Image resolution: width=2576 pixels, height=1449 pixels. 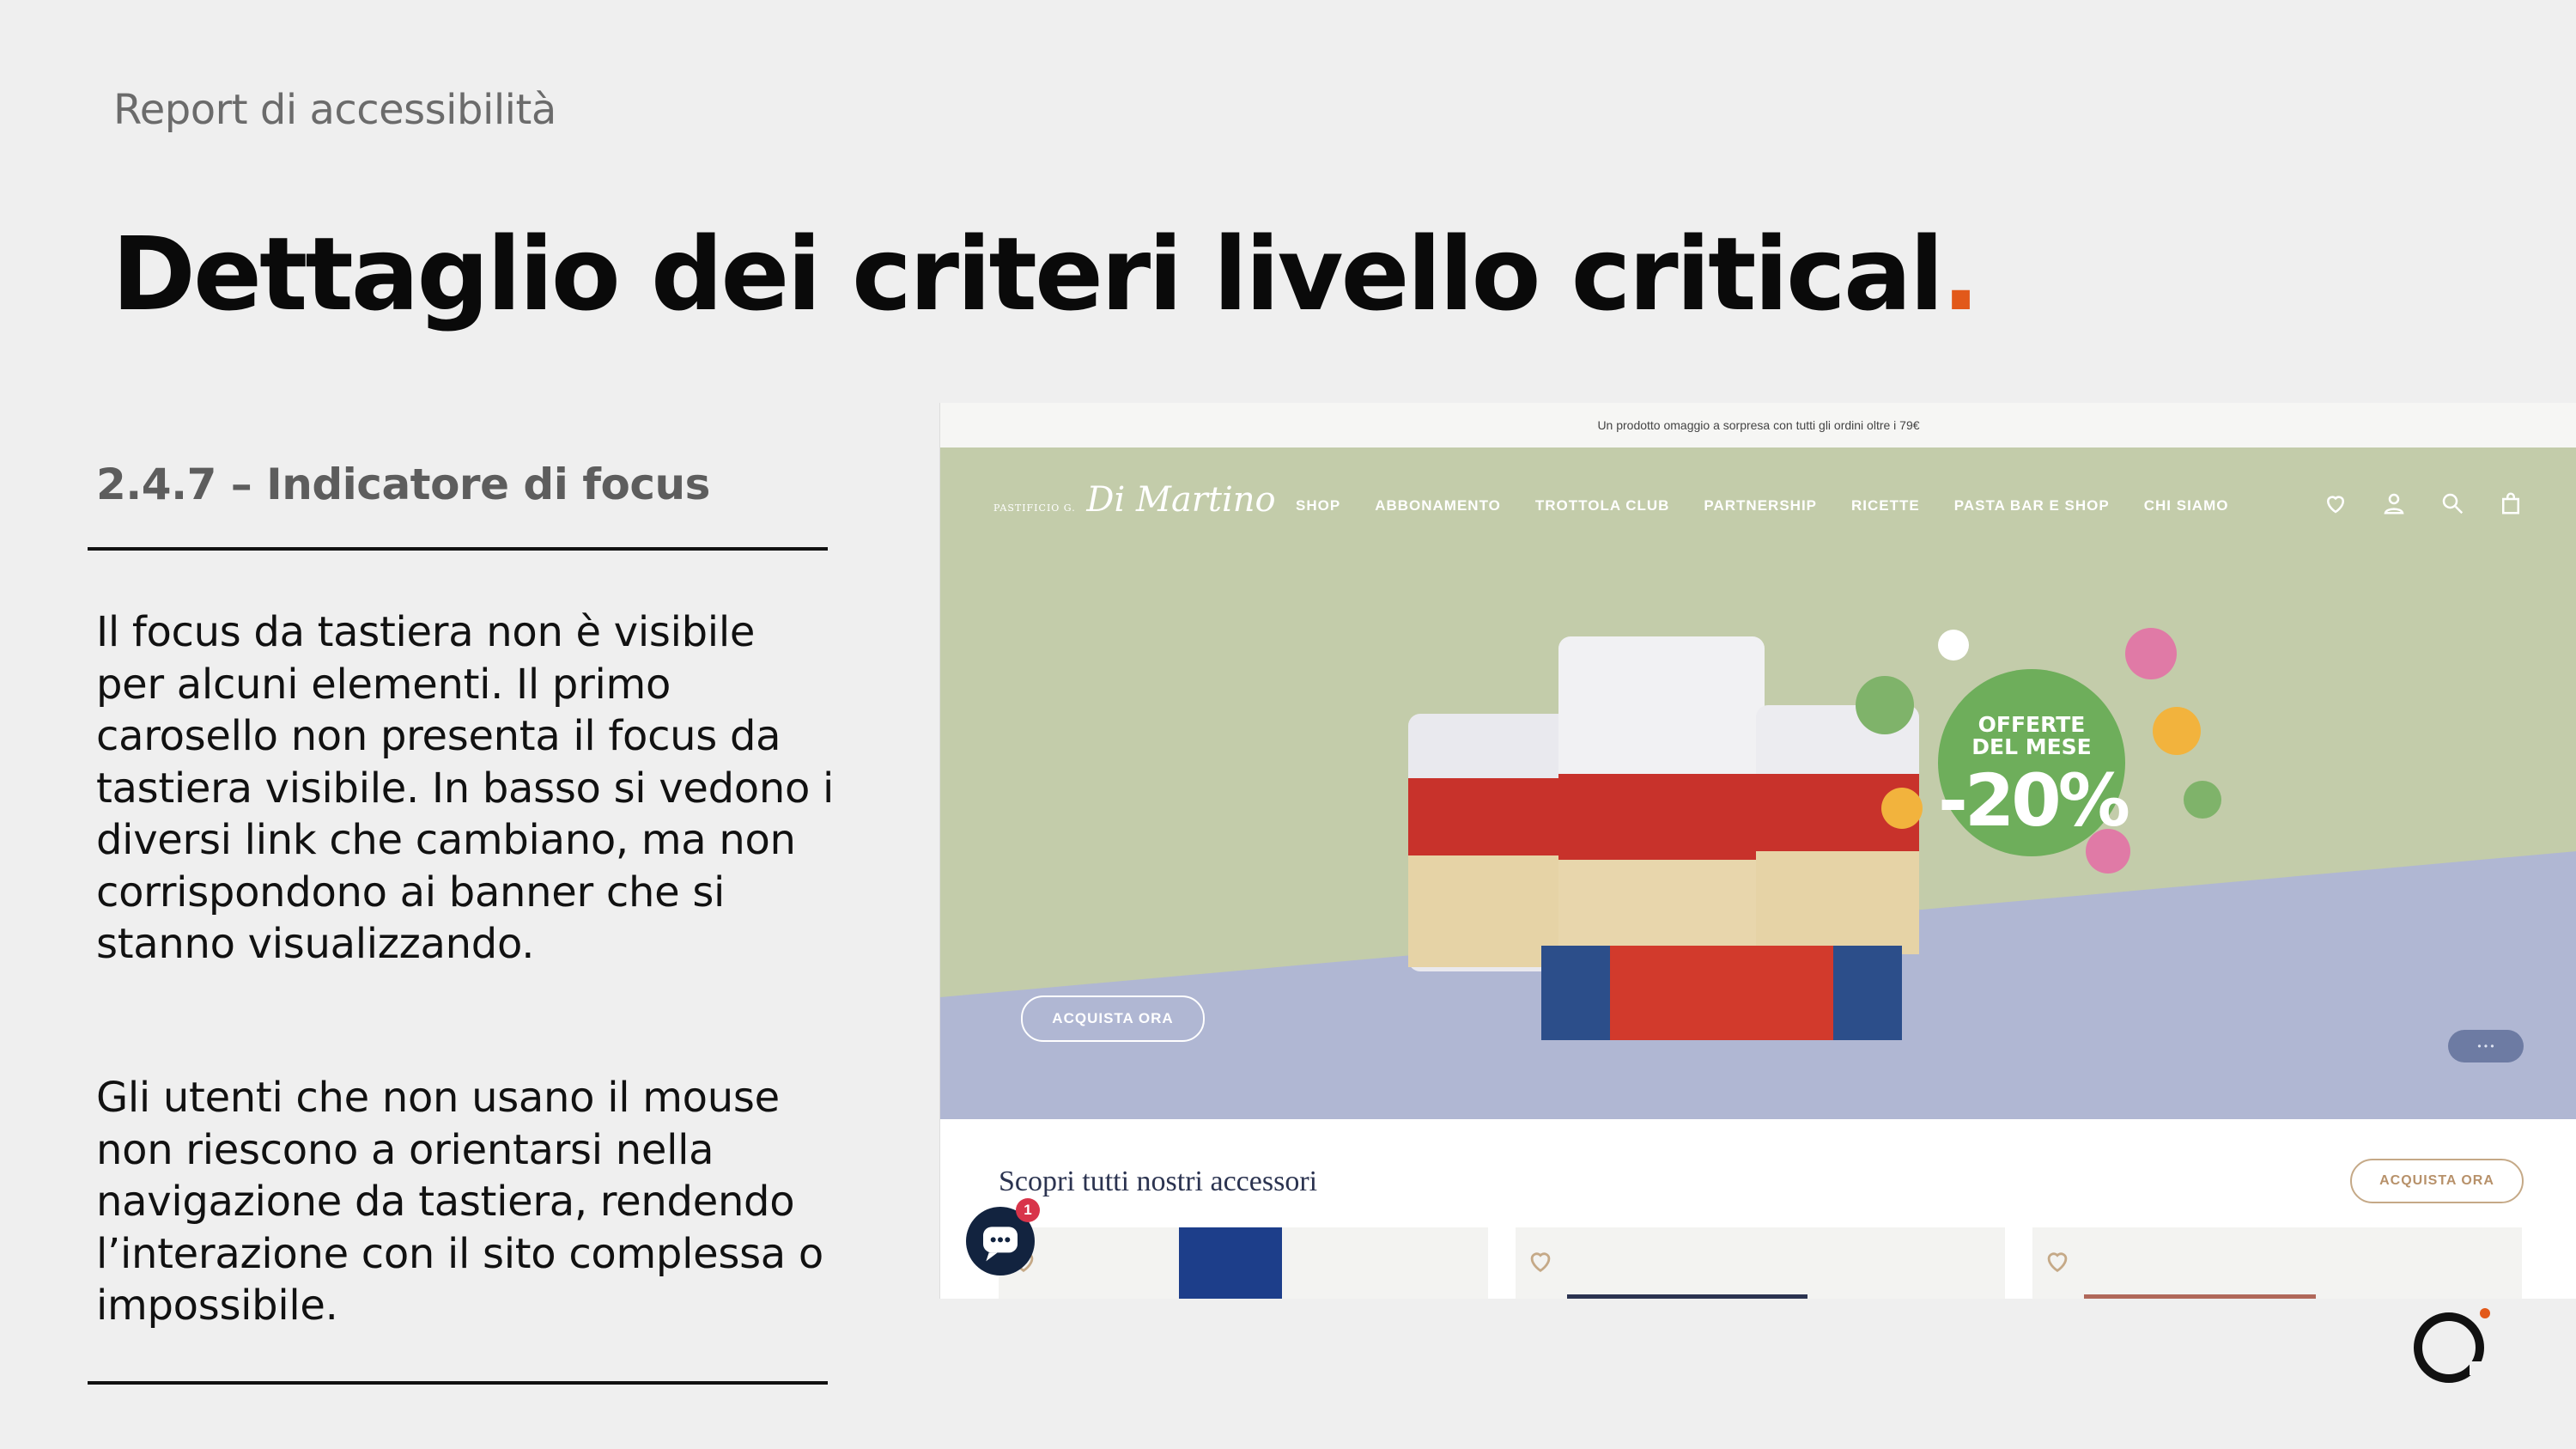 What do you see at coordinates (458, 1383) in the screenshot?
I see `bottom-divider` at bounding box center [458, 1383].